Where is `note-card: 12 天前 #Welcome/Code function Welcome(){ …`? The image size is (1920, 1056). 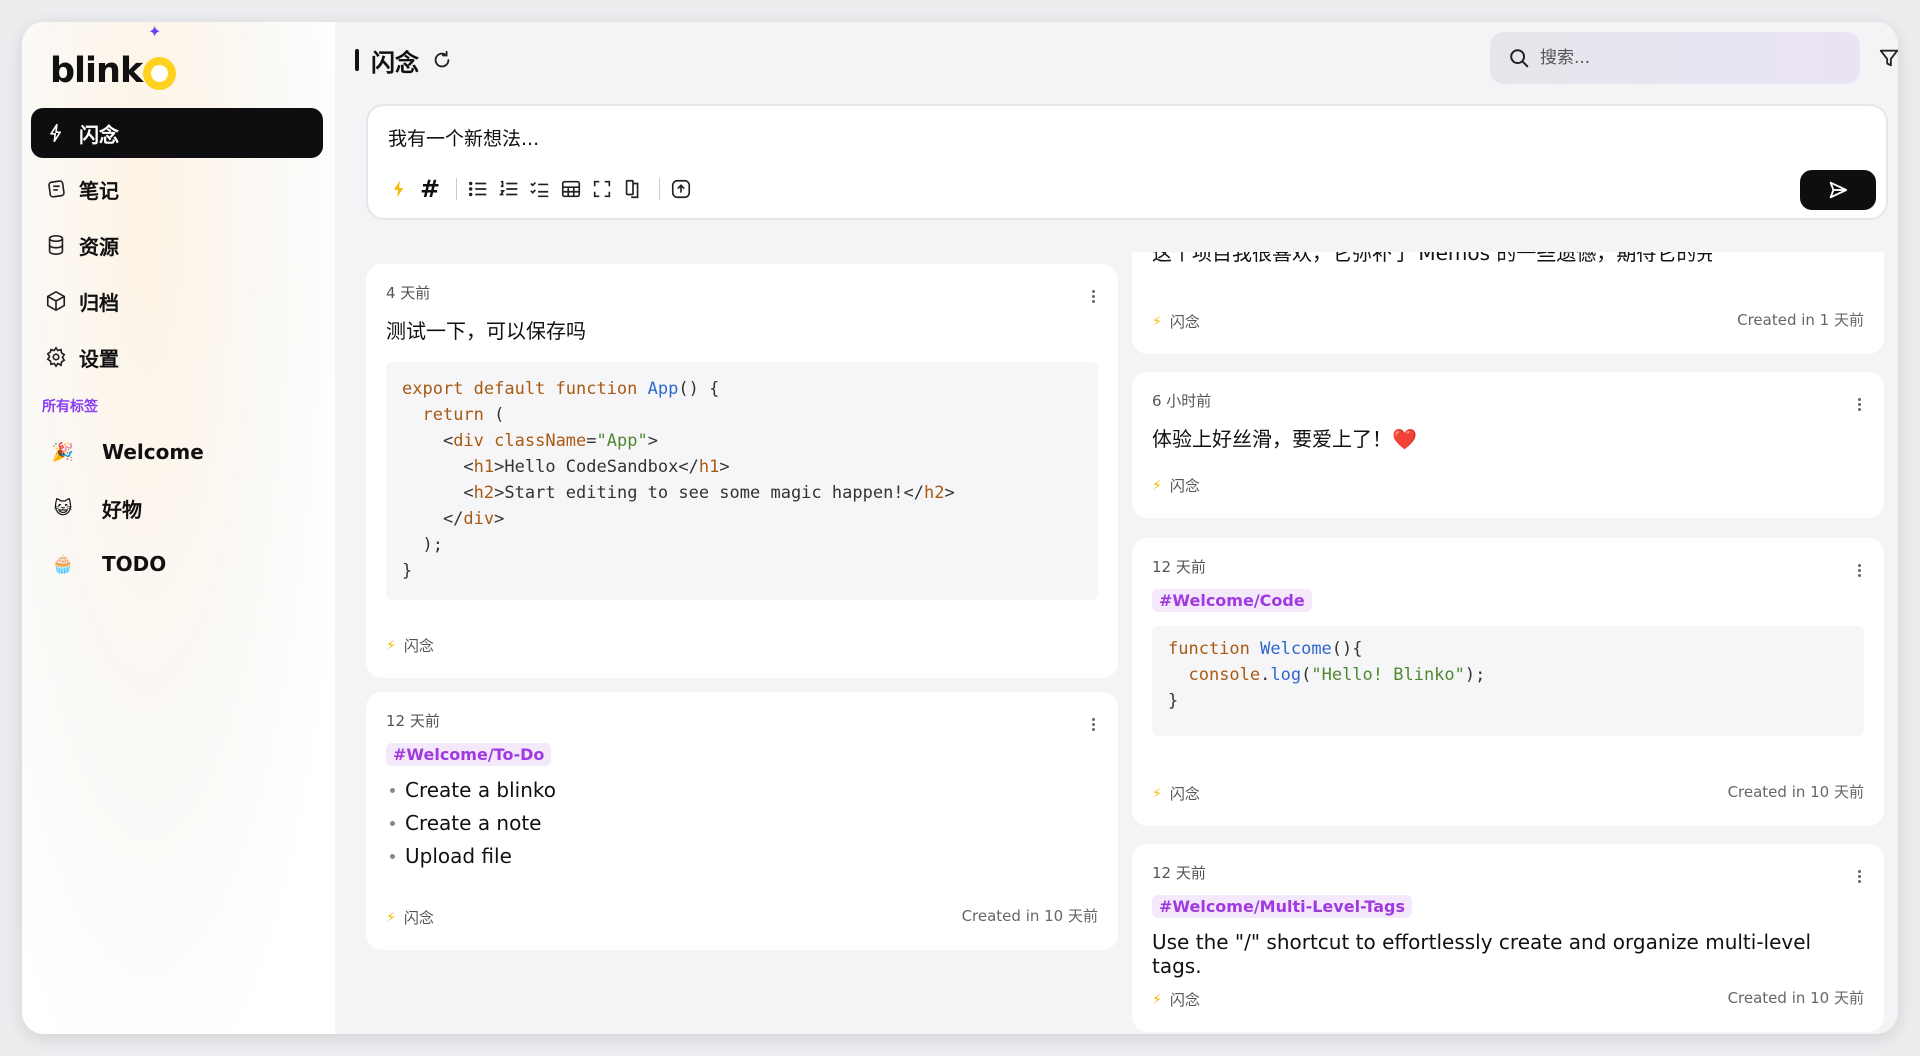 note-card: 12 天前 #Welcome/Code function Welcome(){ … is located at coordinates (1508, 682).